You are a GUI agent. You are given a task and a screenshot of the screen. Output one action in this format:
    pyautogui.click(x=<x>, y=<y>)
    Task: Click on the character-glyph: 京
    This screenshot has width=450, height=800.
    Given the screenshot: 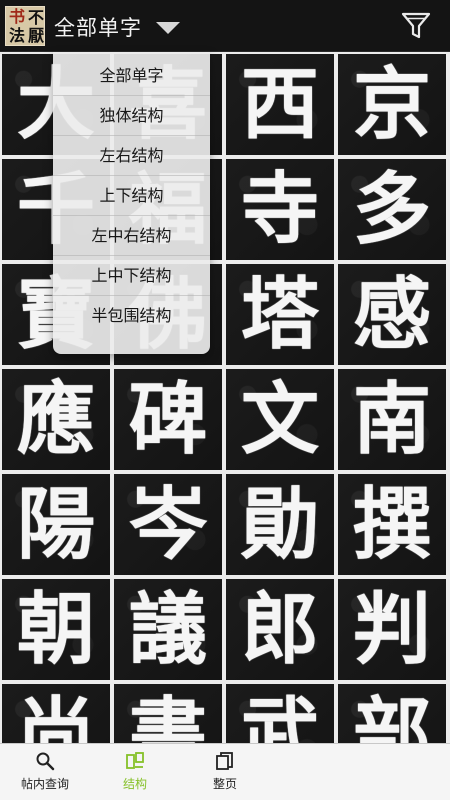 What is the action you would take?
    pyautogui.click(x=391, y=104)
    